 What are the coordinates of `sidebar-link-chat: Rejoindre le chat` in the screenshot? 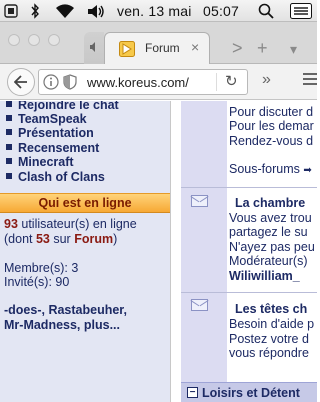 It's located at (62, 106).